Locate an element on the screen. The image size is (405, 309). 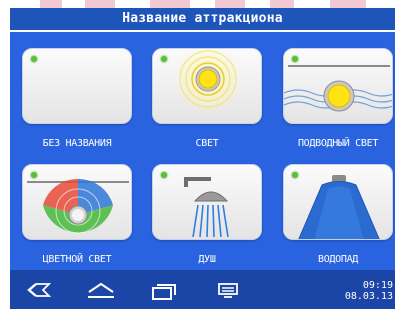
attraction-title: Название аттракциона is located at coordinates (202, 19).